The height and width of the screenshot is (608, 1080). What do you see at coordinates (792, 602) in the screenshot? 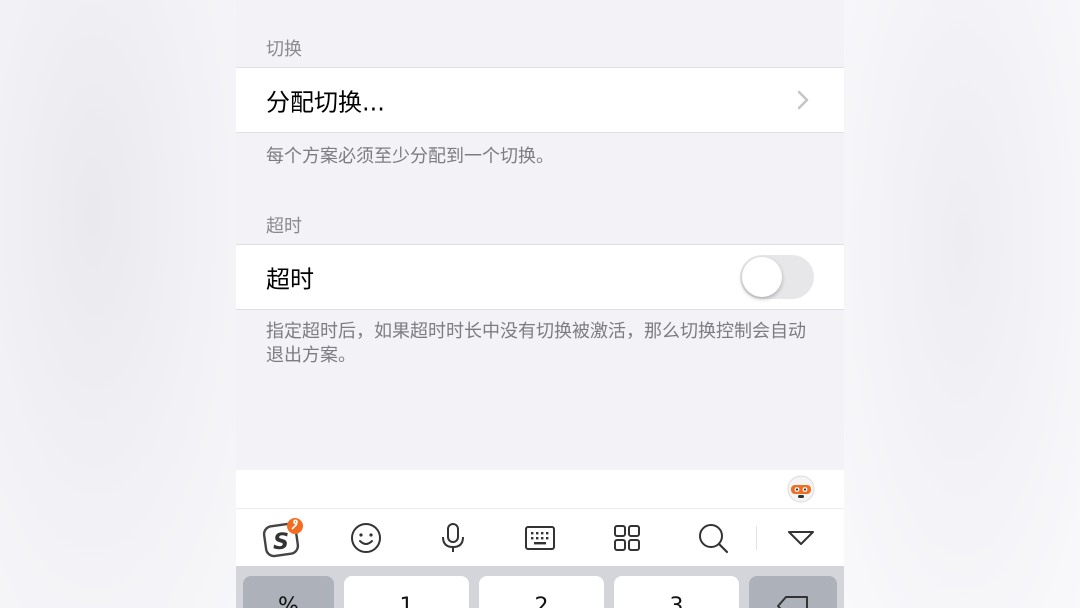
I see `backspace-icon` at bounding box center [792, 602].